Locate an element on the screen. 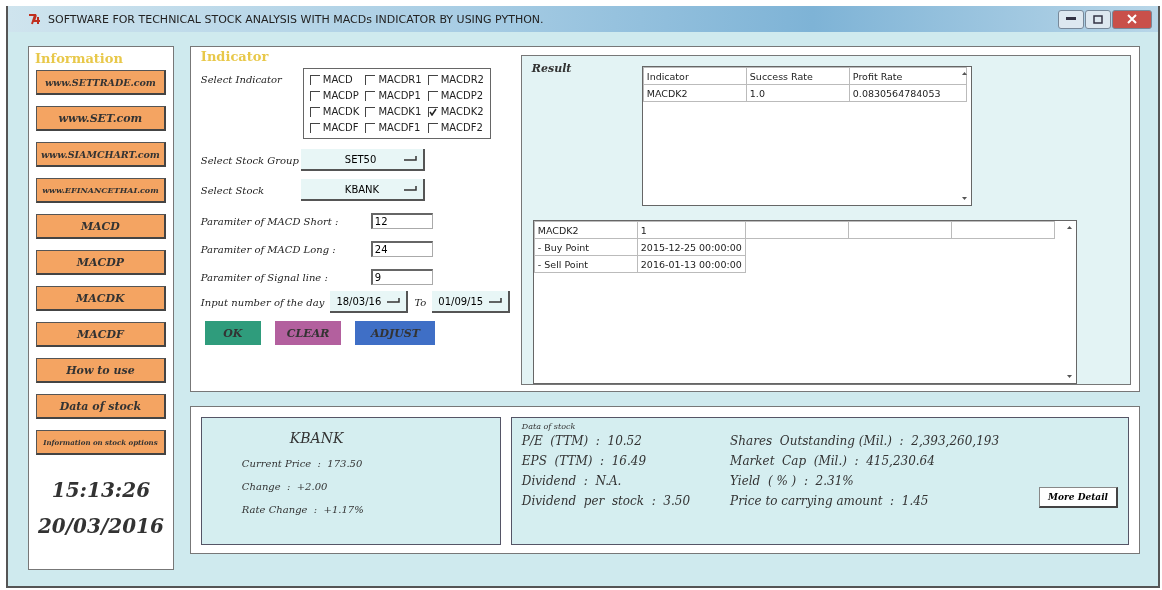 Image resolution: width=1162 pixels, height=590 pixels. stock-name: KBANK is located at coordinates (317, 438).